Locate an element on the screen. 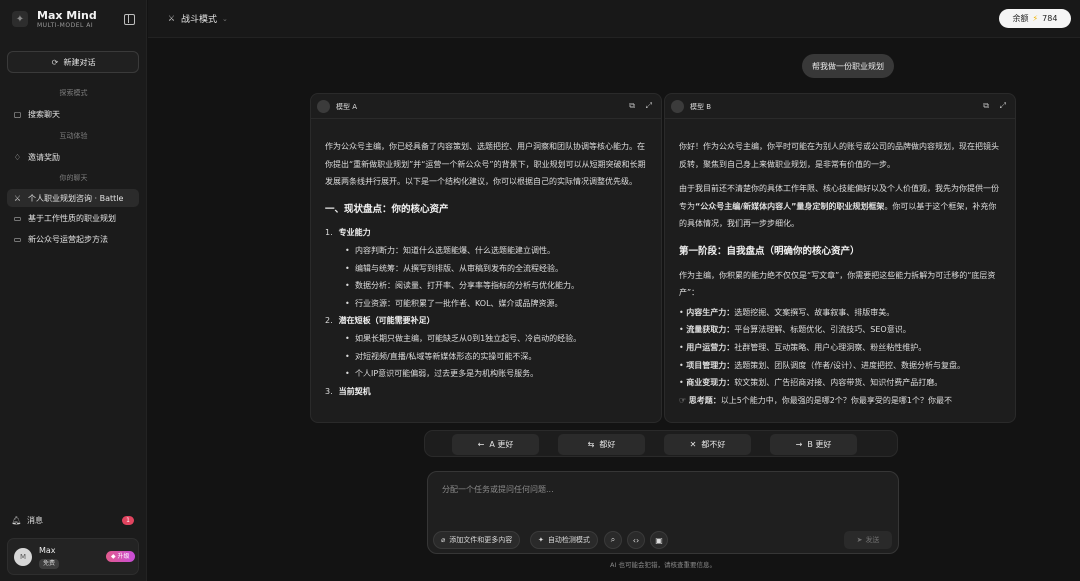 Image resolution: width=1080 pixels, height=581 pixels. section-chats: 你的聊天 is located at coordinates (73, 178).